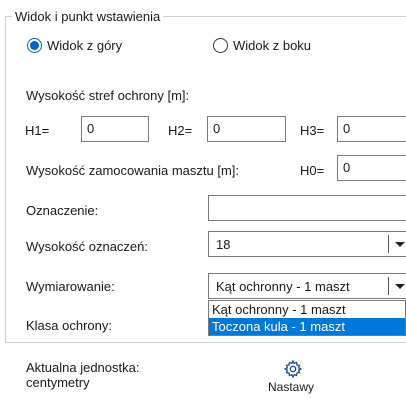 This screenshot has height=398, width=406. Describe the element at coordinates (133, 170) in the screenshot. I see `mast-height-label: Wysokość zamocowania masztu [m]:` at that location.